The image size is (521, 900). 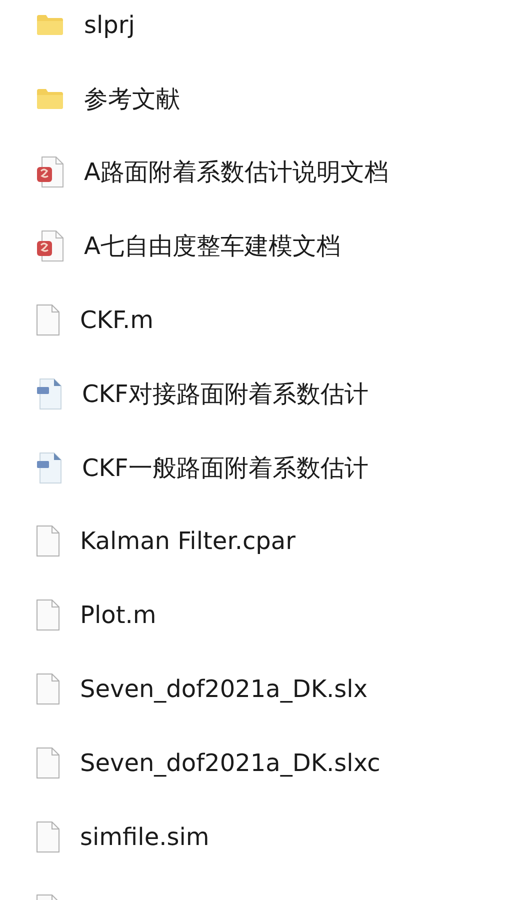 I want to click on file-name: Seven_dof2021a_DK.slxc, so click(x=230, y=762).